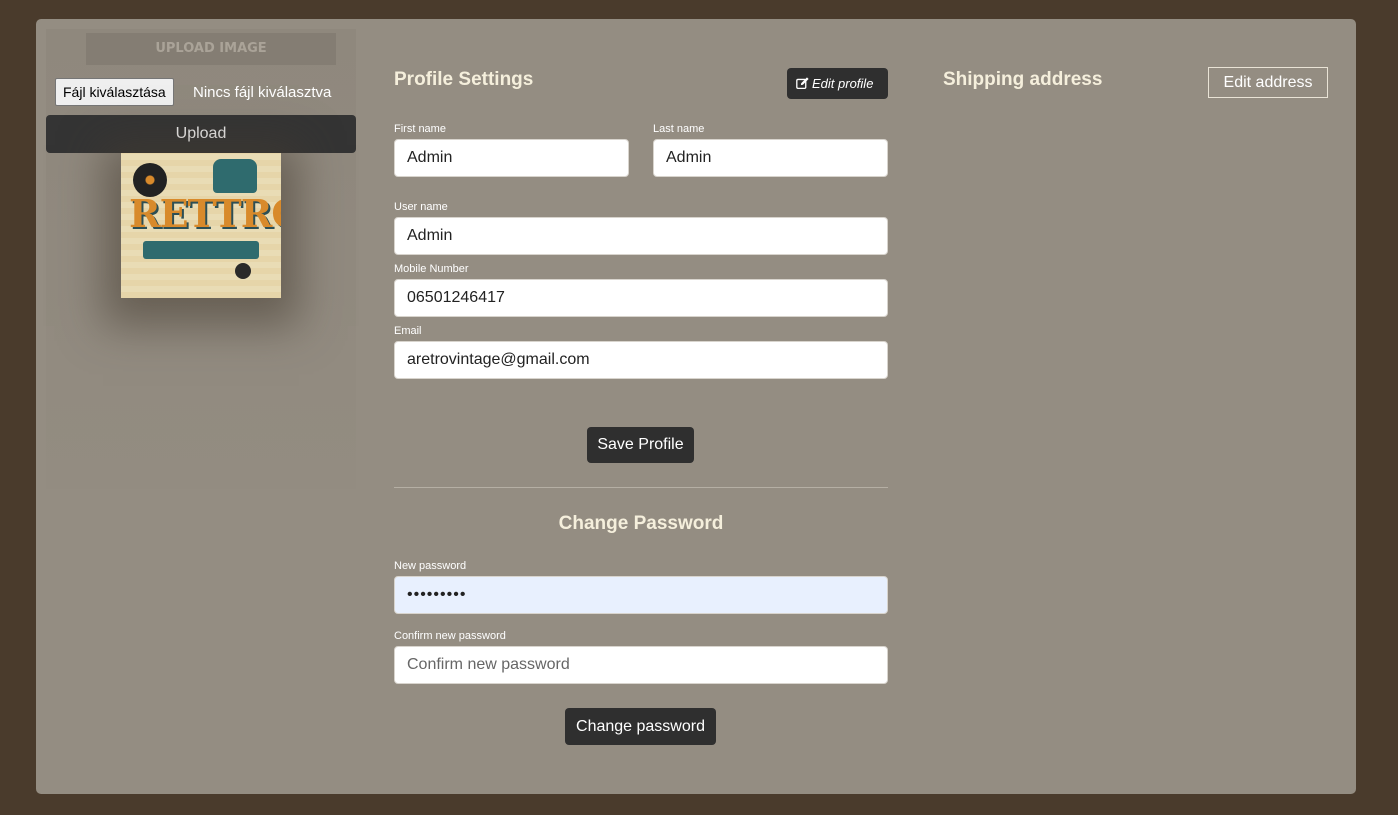 The width and height of the screenshot is (1398, 815). Describe the element at coordinates (1268, 82) in the screenshot. I see `edit-address-button: Edit address` at that location.